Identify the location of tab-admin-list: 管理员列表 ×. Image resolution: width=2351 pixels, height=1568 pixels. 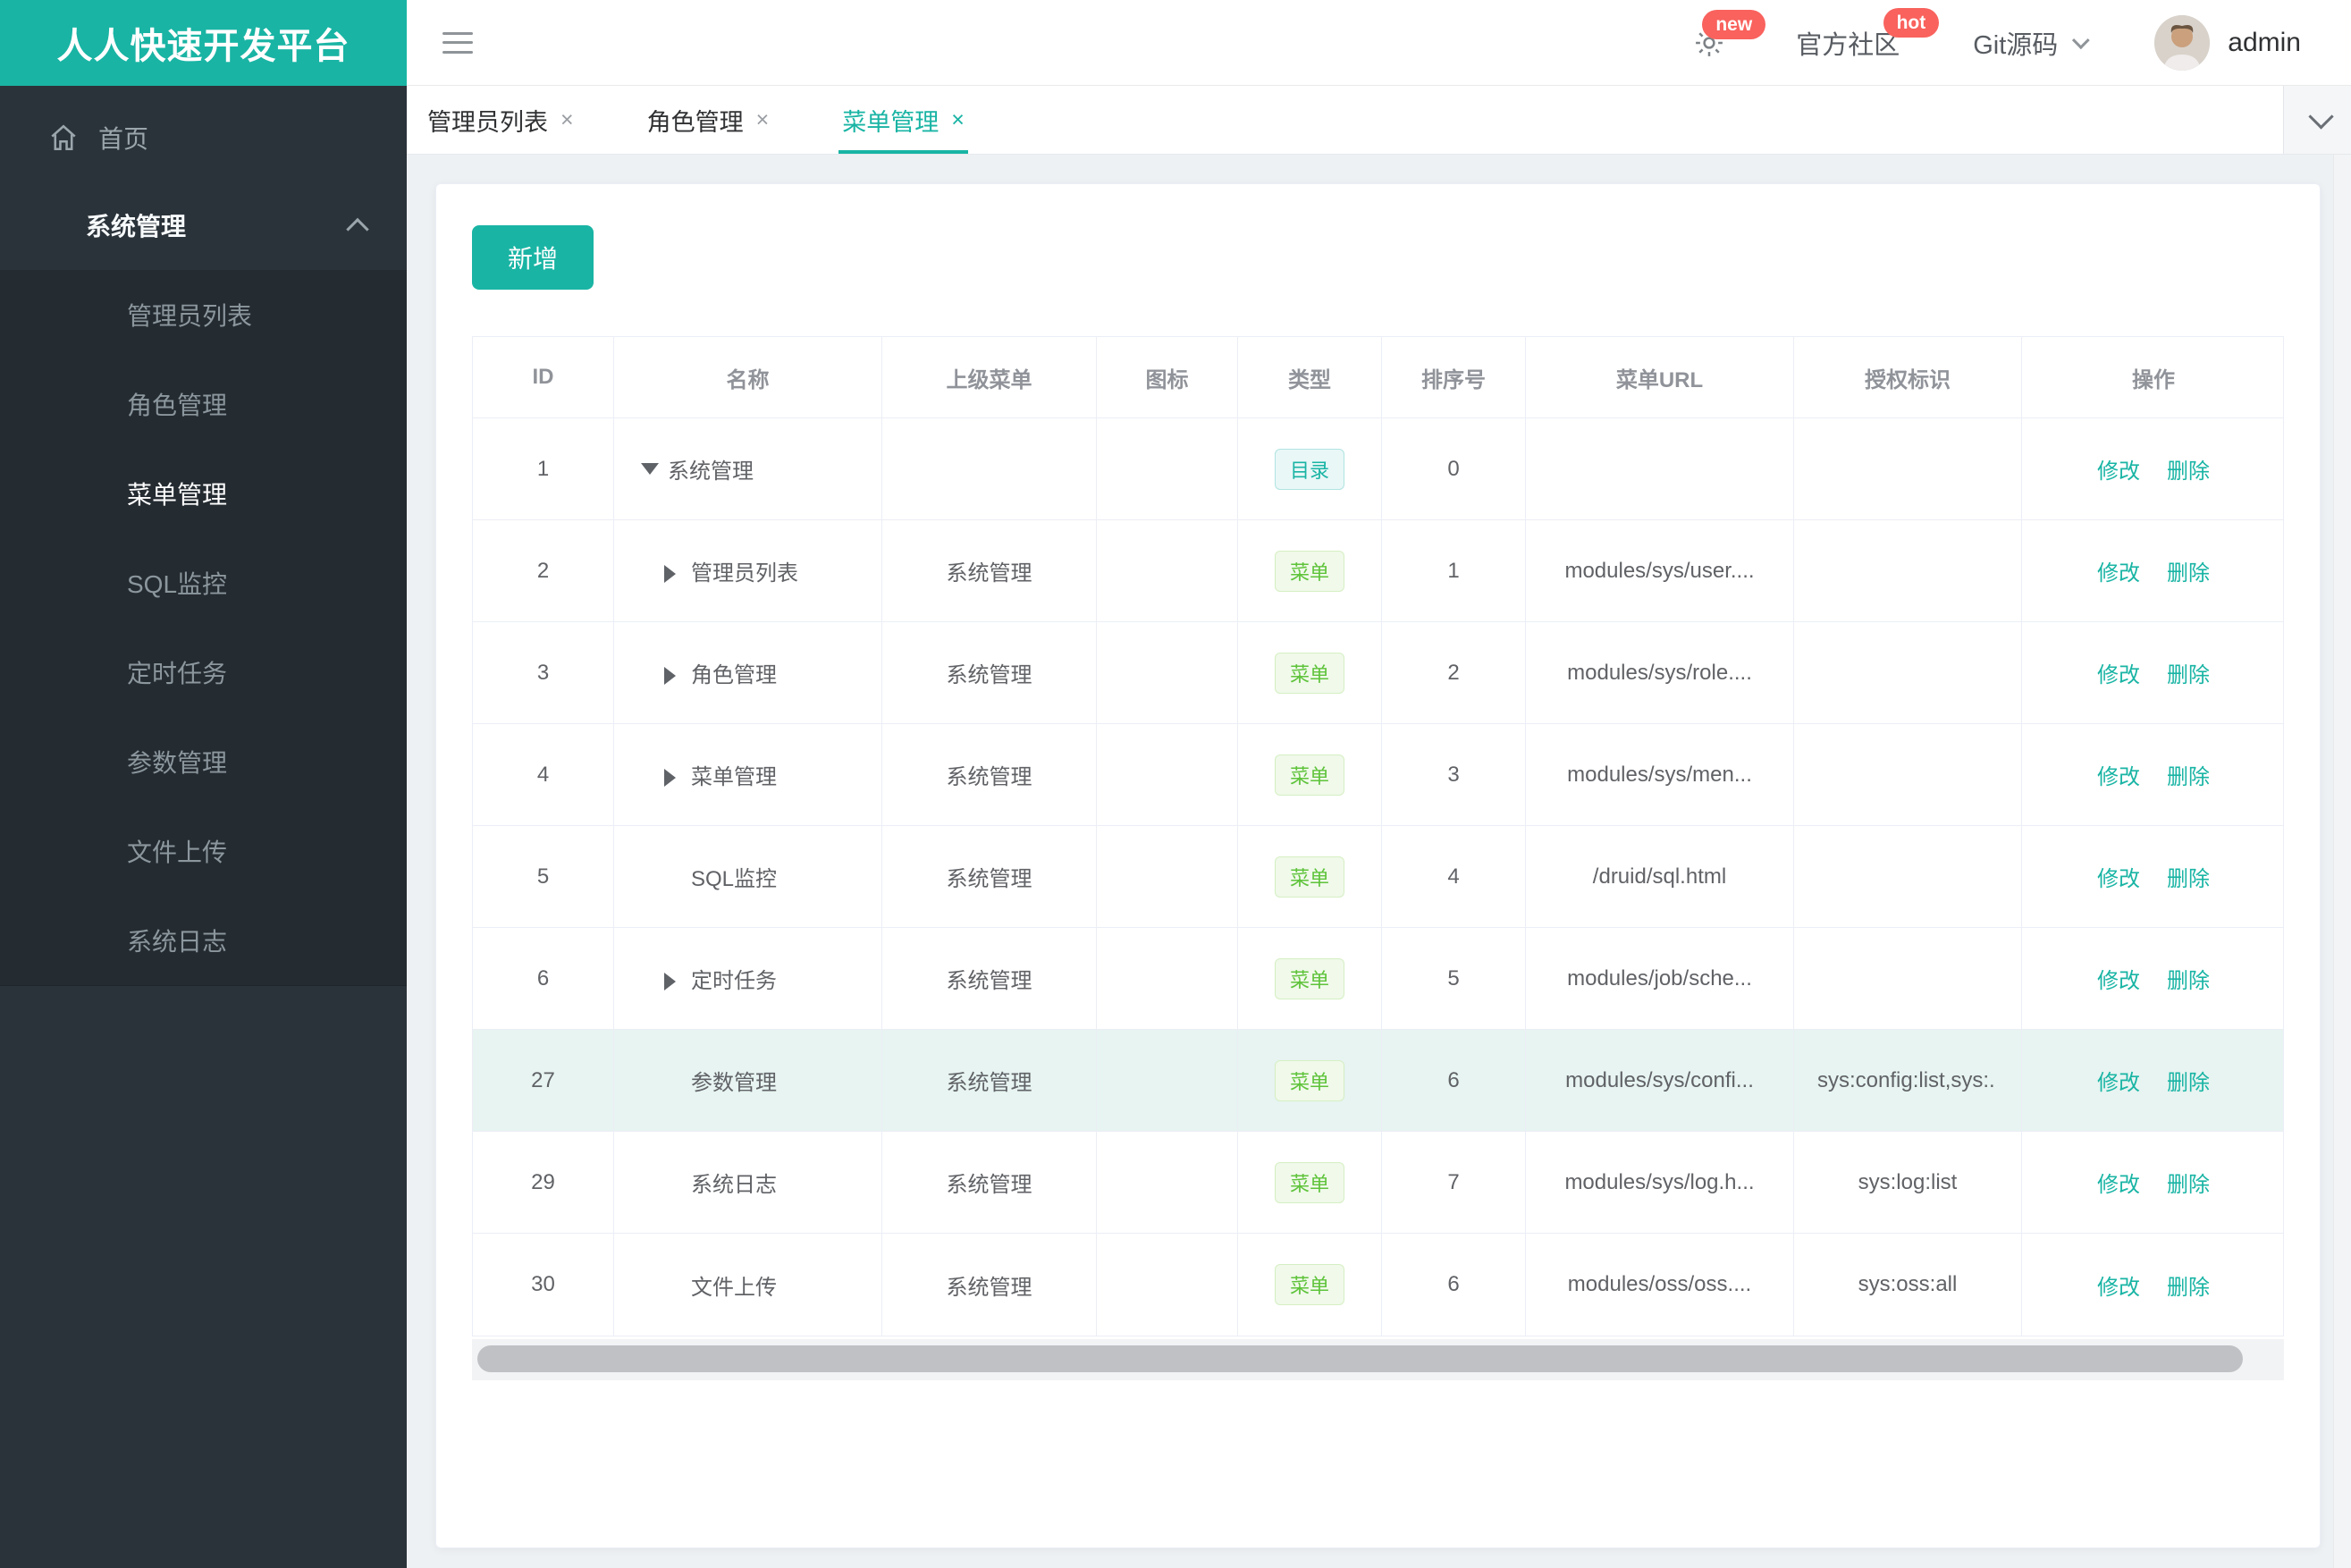
(500, 120).